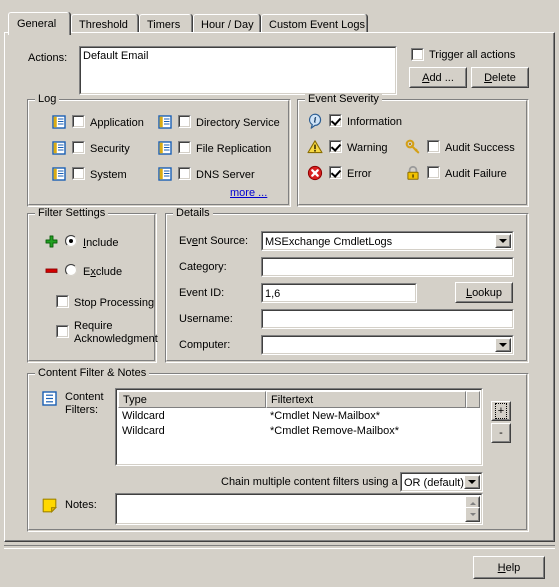  Describe the element at coordinates (49, 400) in the screenshot. I see `content-filters-icon` at that location.